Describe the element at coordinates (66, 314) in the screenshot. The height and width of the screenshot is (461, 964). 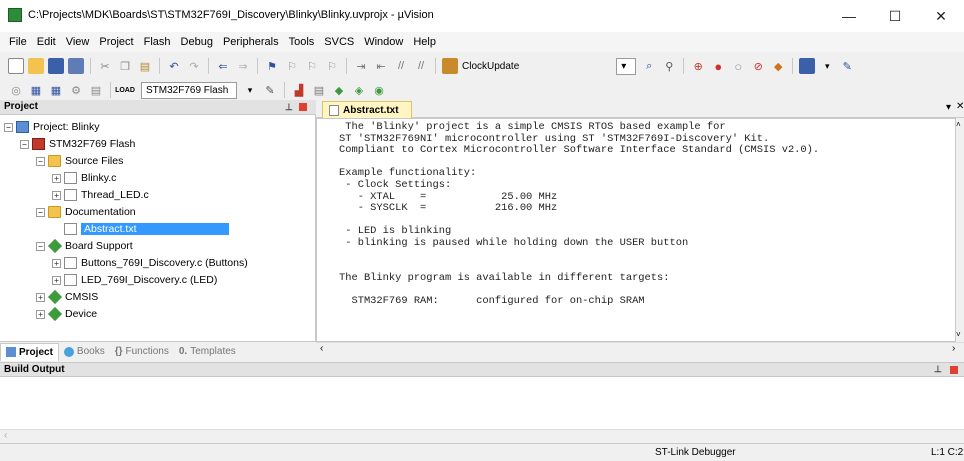
I see `tree-node-device: + Device` at that location.